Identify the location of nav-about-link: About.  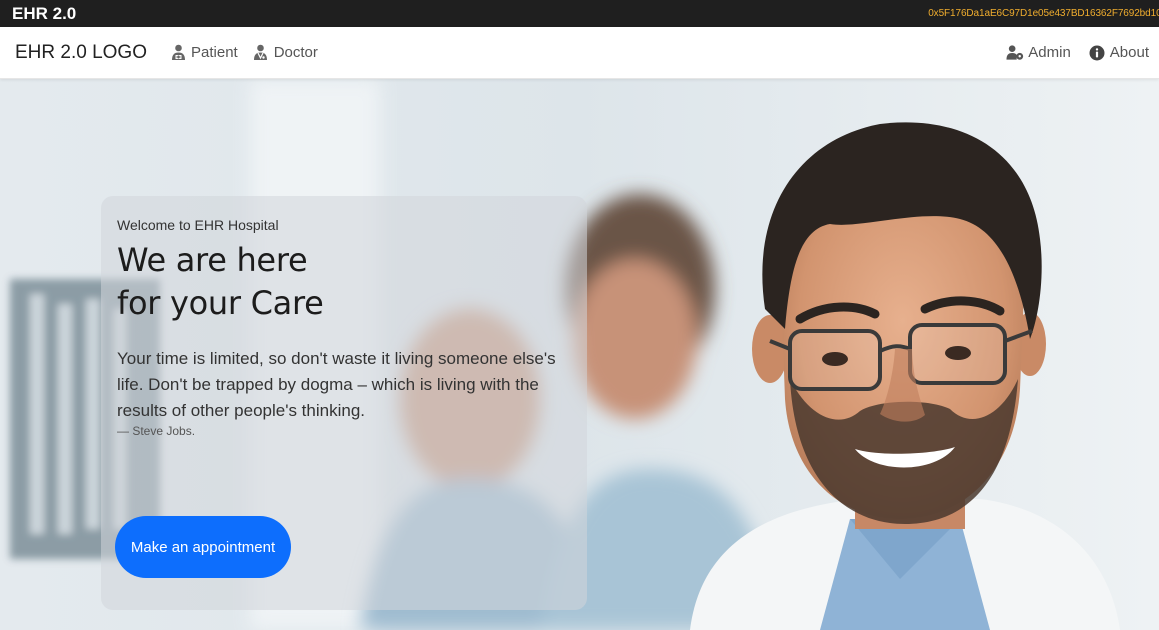
(1118, 53).